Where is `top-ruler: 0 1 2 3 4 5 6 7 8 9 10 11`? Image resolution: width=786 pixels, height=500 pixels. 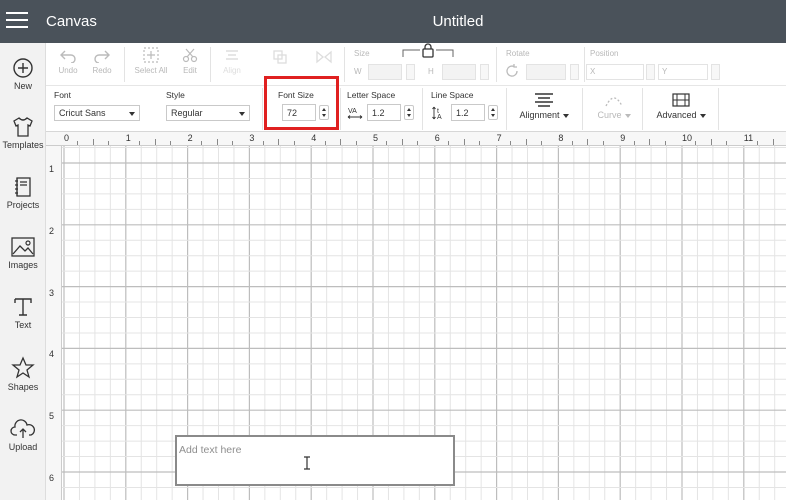 top-ruler: 0 1 2 3 4 5 6 7 8 9 10 11 is located at coordinates (416, 139).